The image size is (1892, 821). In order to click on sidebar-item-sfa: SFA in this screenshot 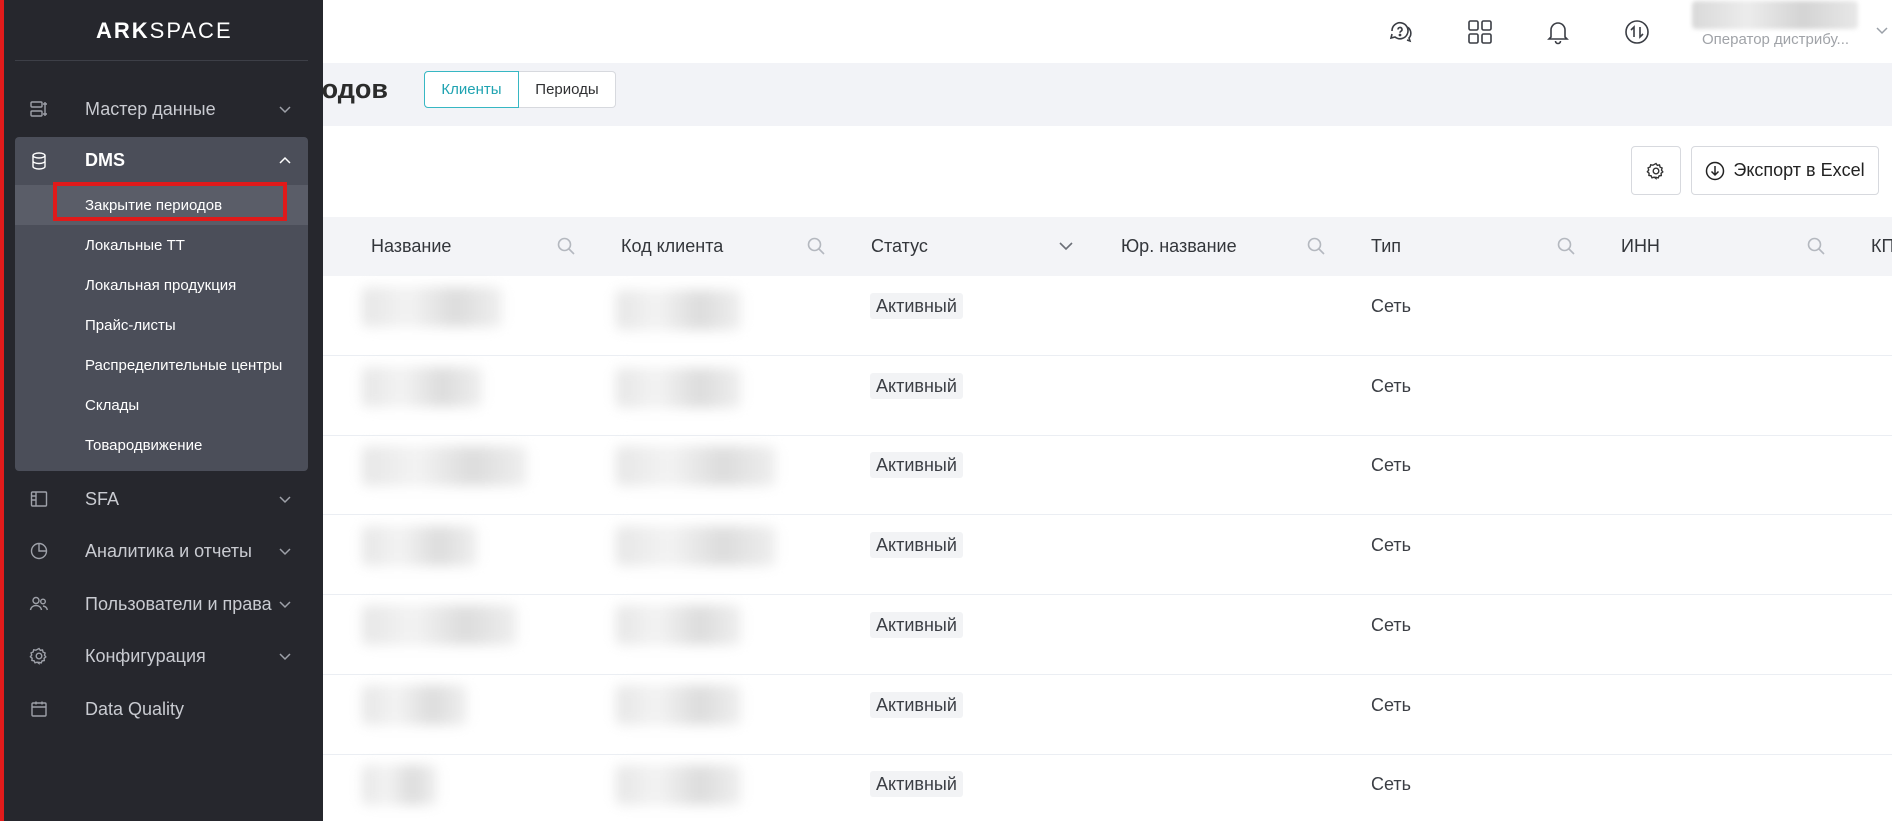, I will do `click(161, 499)`.